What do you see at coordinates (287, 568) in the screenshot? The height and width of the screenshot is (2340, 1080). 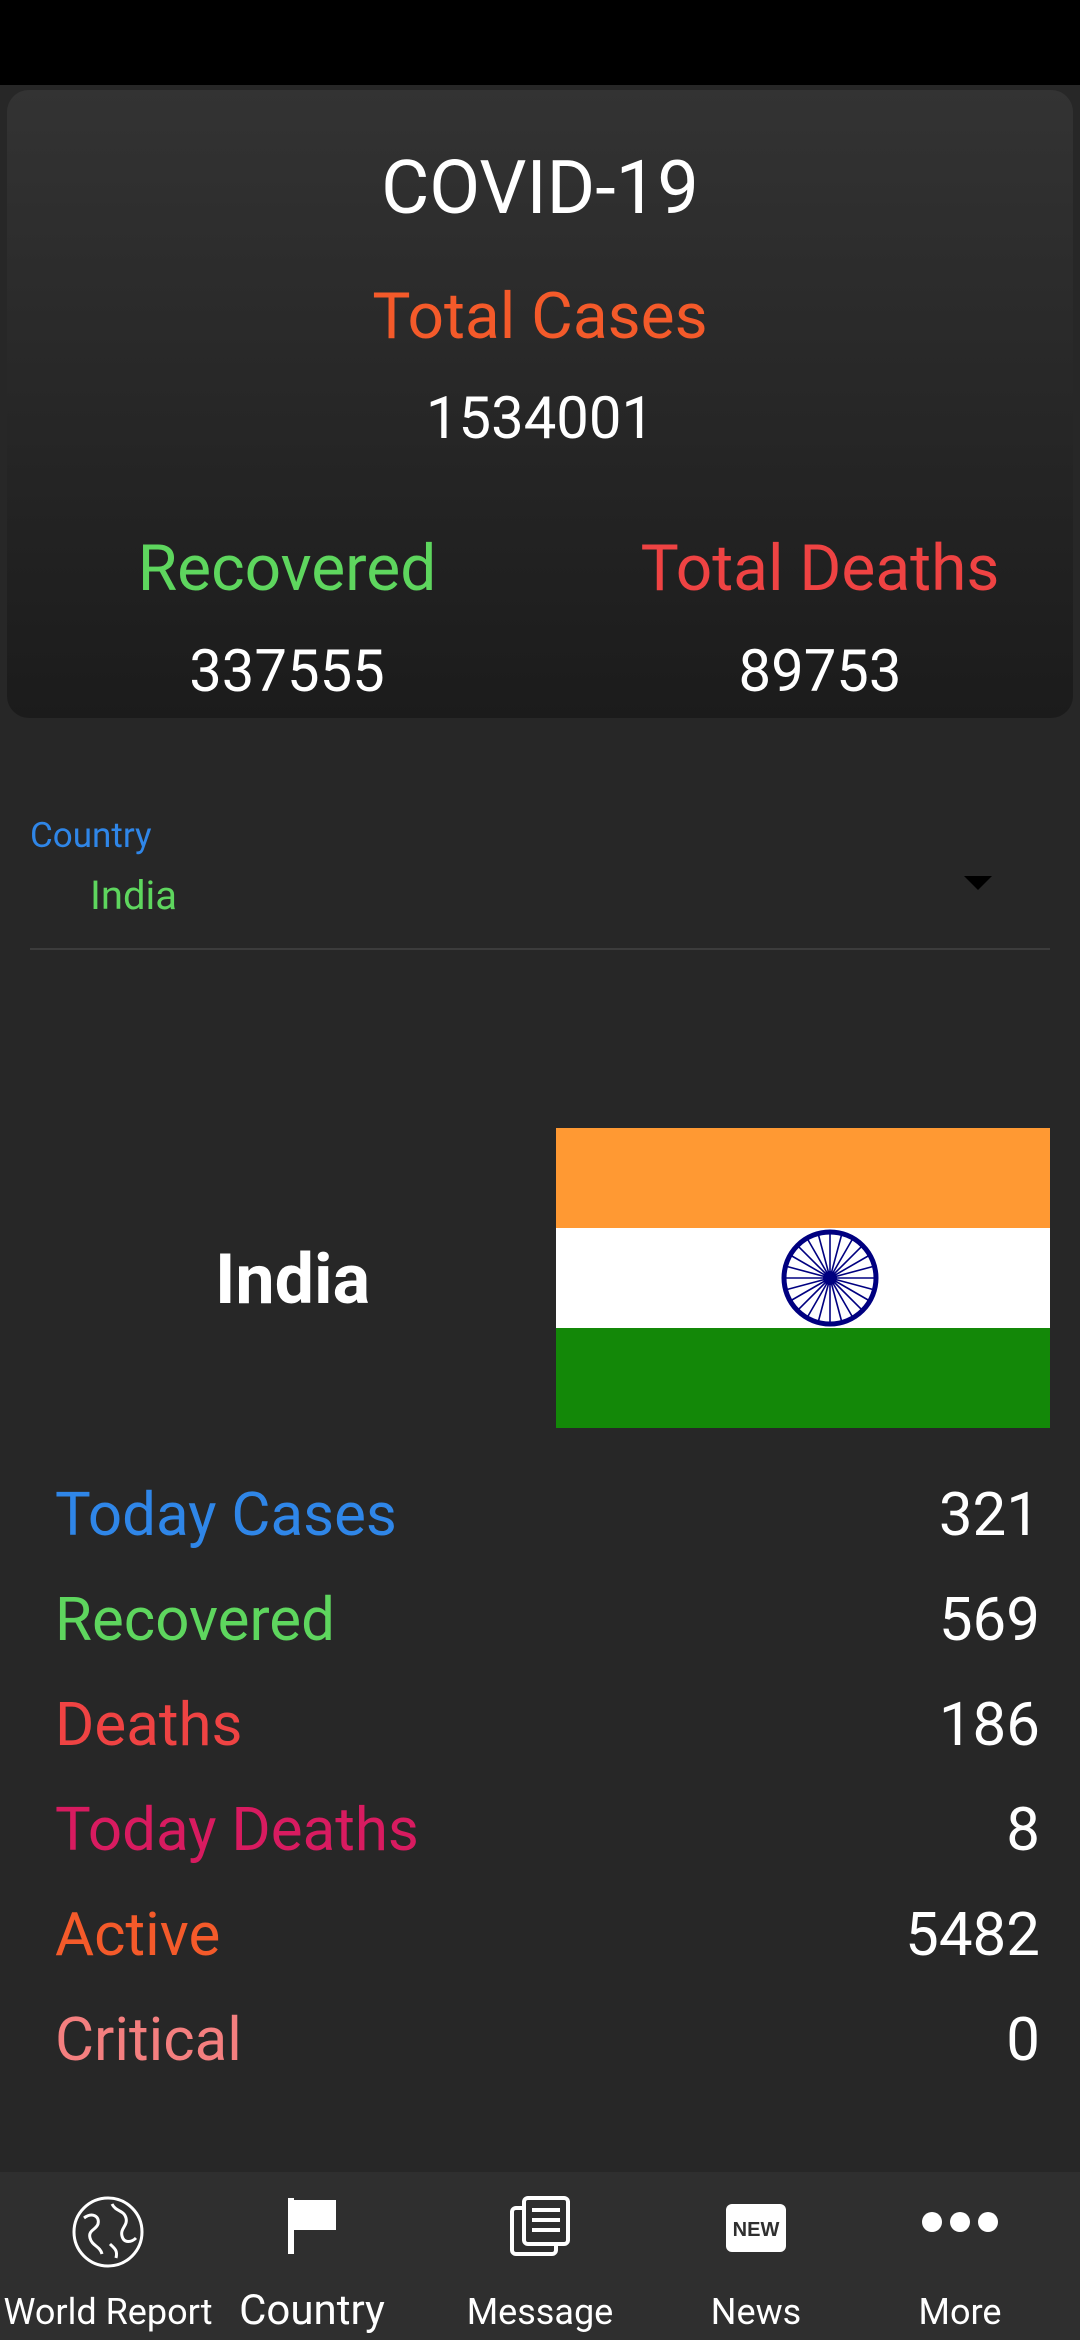 I see `recovered-label: Recovered` at bounding box center [287, 568].